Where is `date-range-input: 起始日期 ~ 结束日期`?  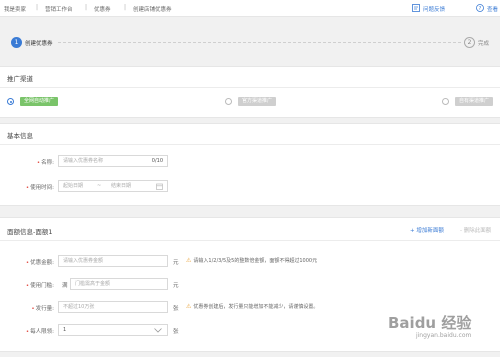 date-range-input: 起始日期 ~ 结束日期 is located at coordinates (113, 186).